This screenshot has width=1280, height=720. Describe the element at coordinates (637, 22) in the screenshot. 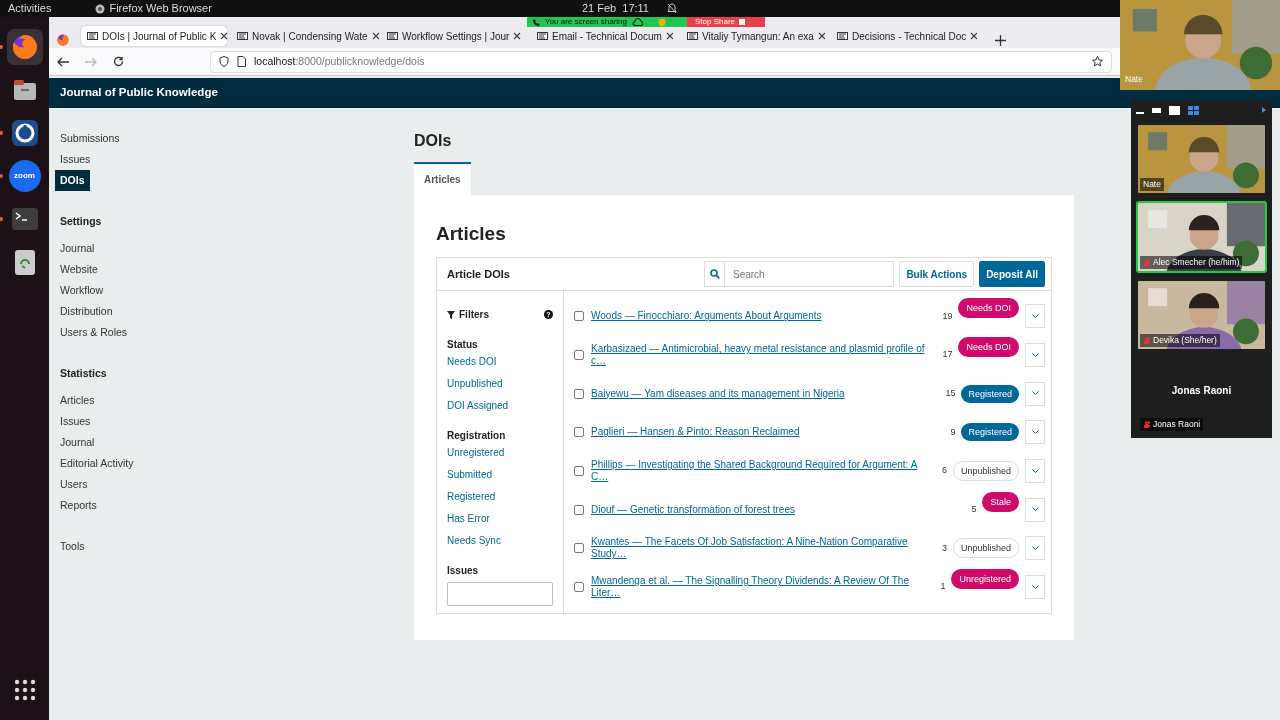

I see `cloud-icon` at that location.